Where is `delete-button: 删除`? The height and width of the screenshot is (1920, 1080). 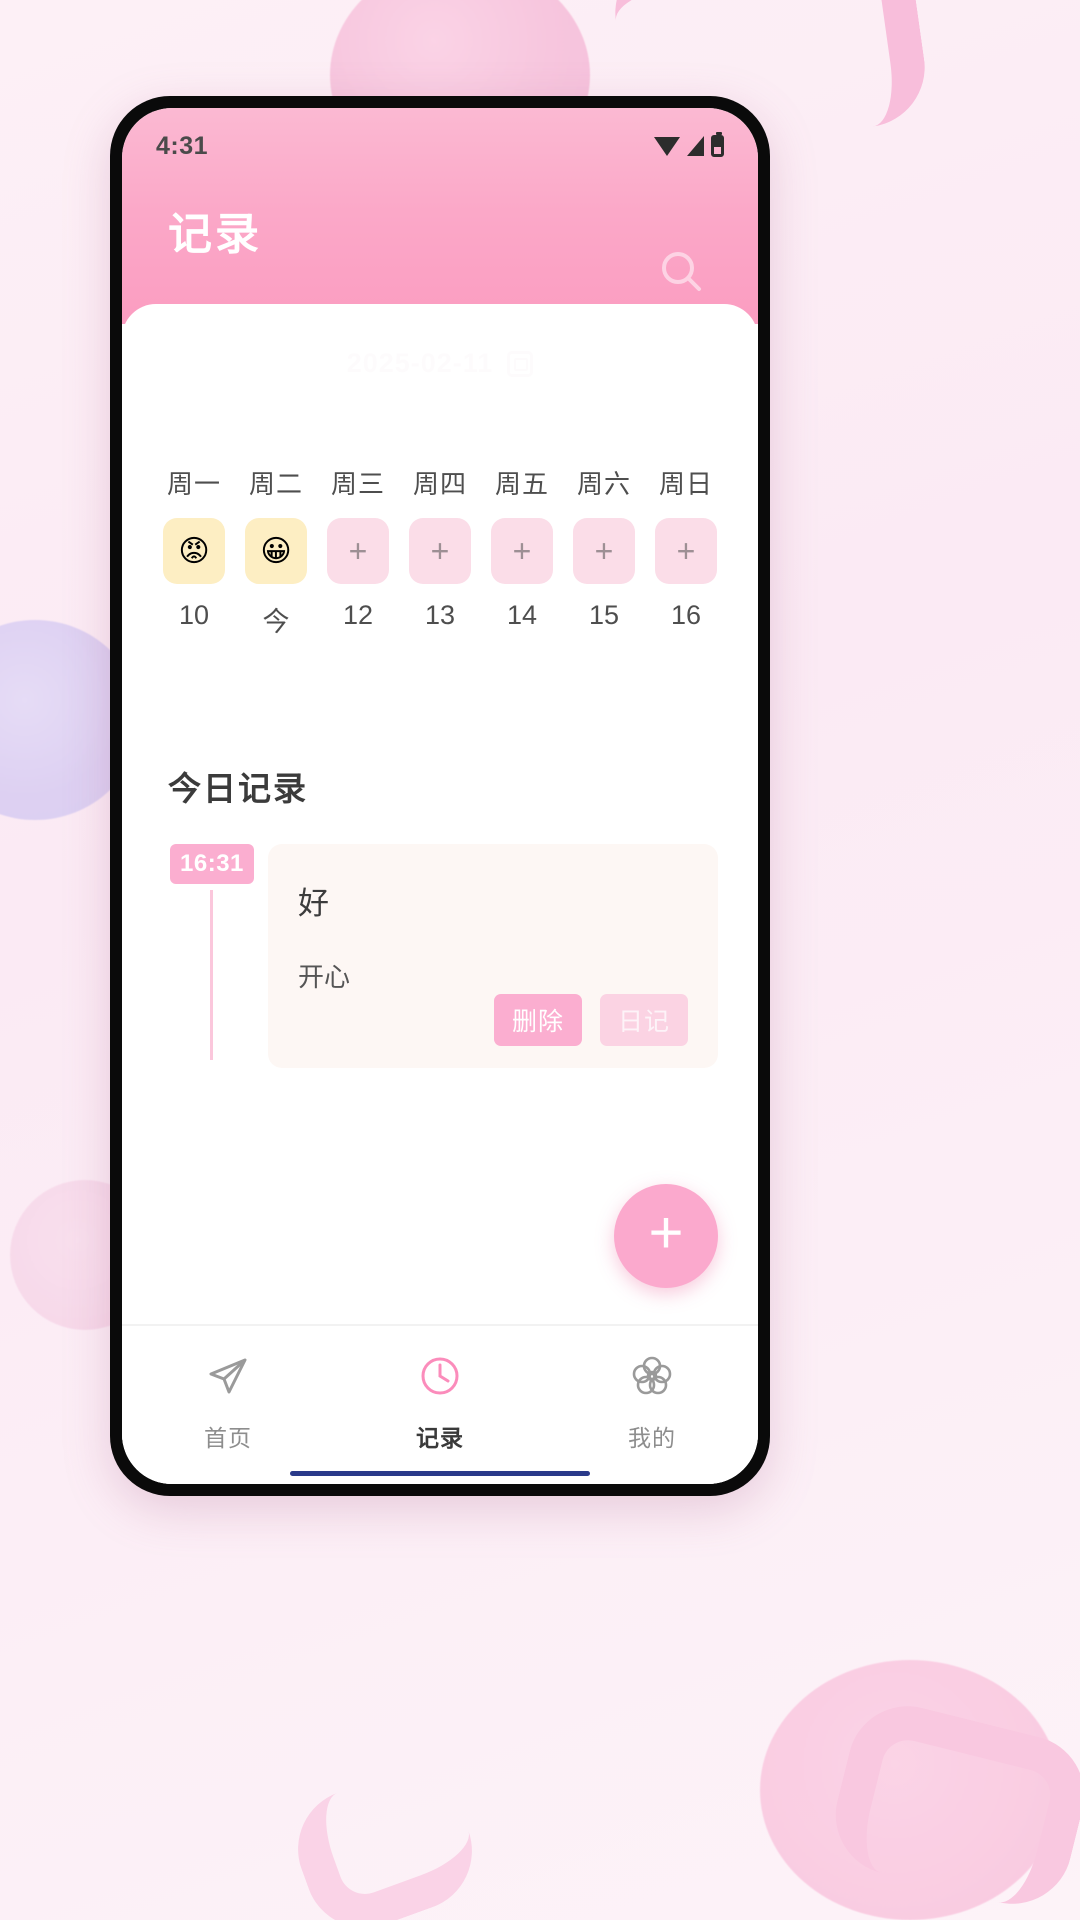 delete-button: 删除 is located at coordinates (537, 1020).